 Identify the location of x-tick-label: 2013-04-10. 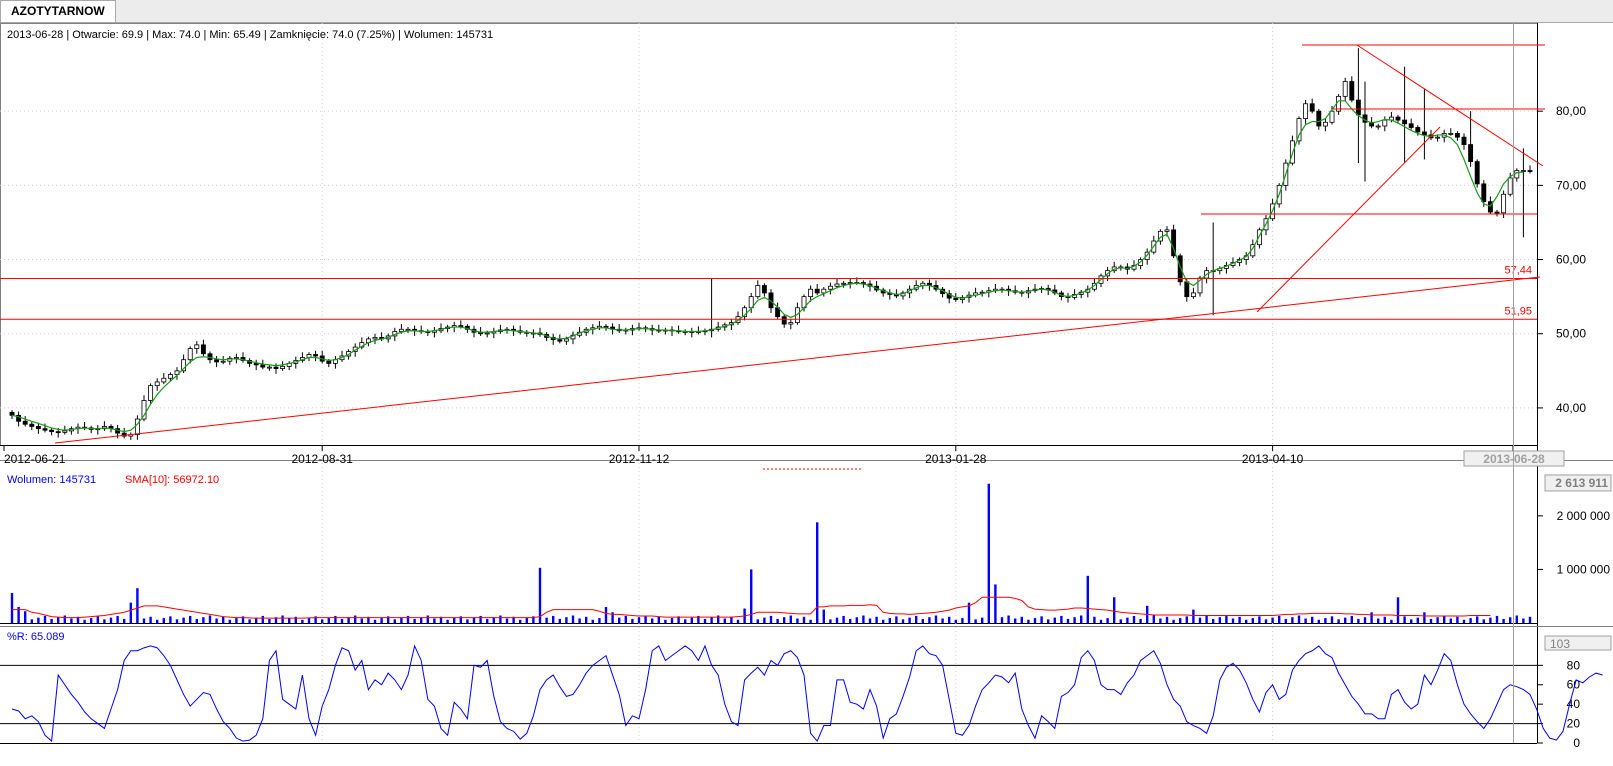
(1273, 459).